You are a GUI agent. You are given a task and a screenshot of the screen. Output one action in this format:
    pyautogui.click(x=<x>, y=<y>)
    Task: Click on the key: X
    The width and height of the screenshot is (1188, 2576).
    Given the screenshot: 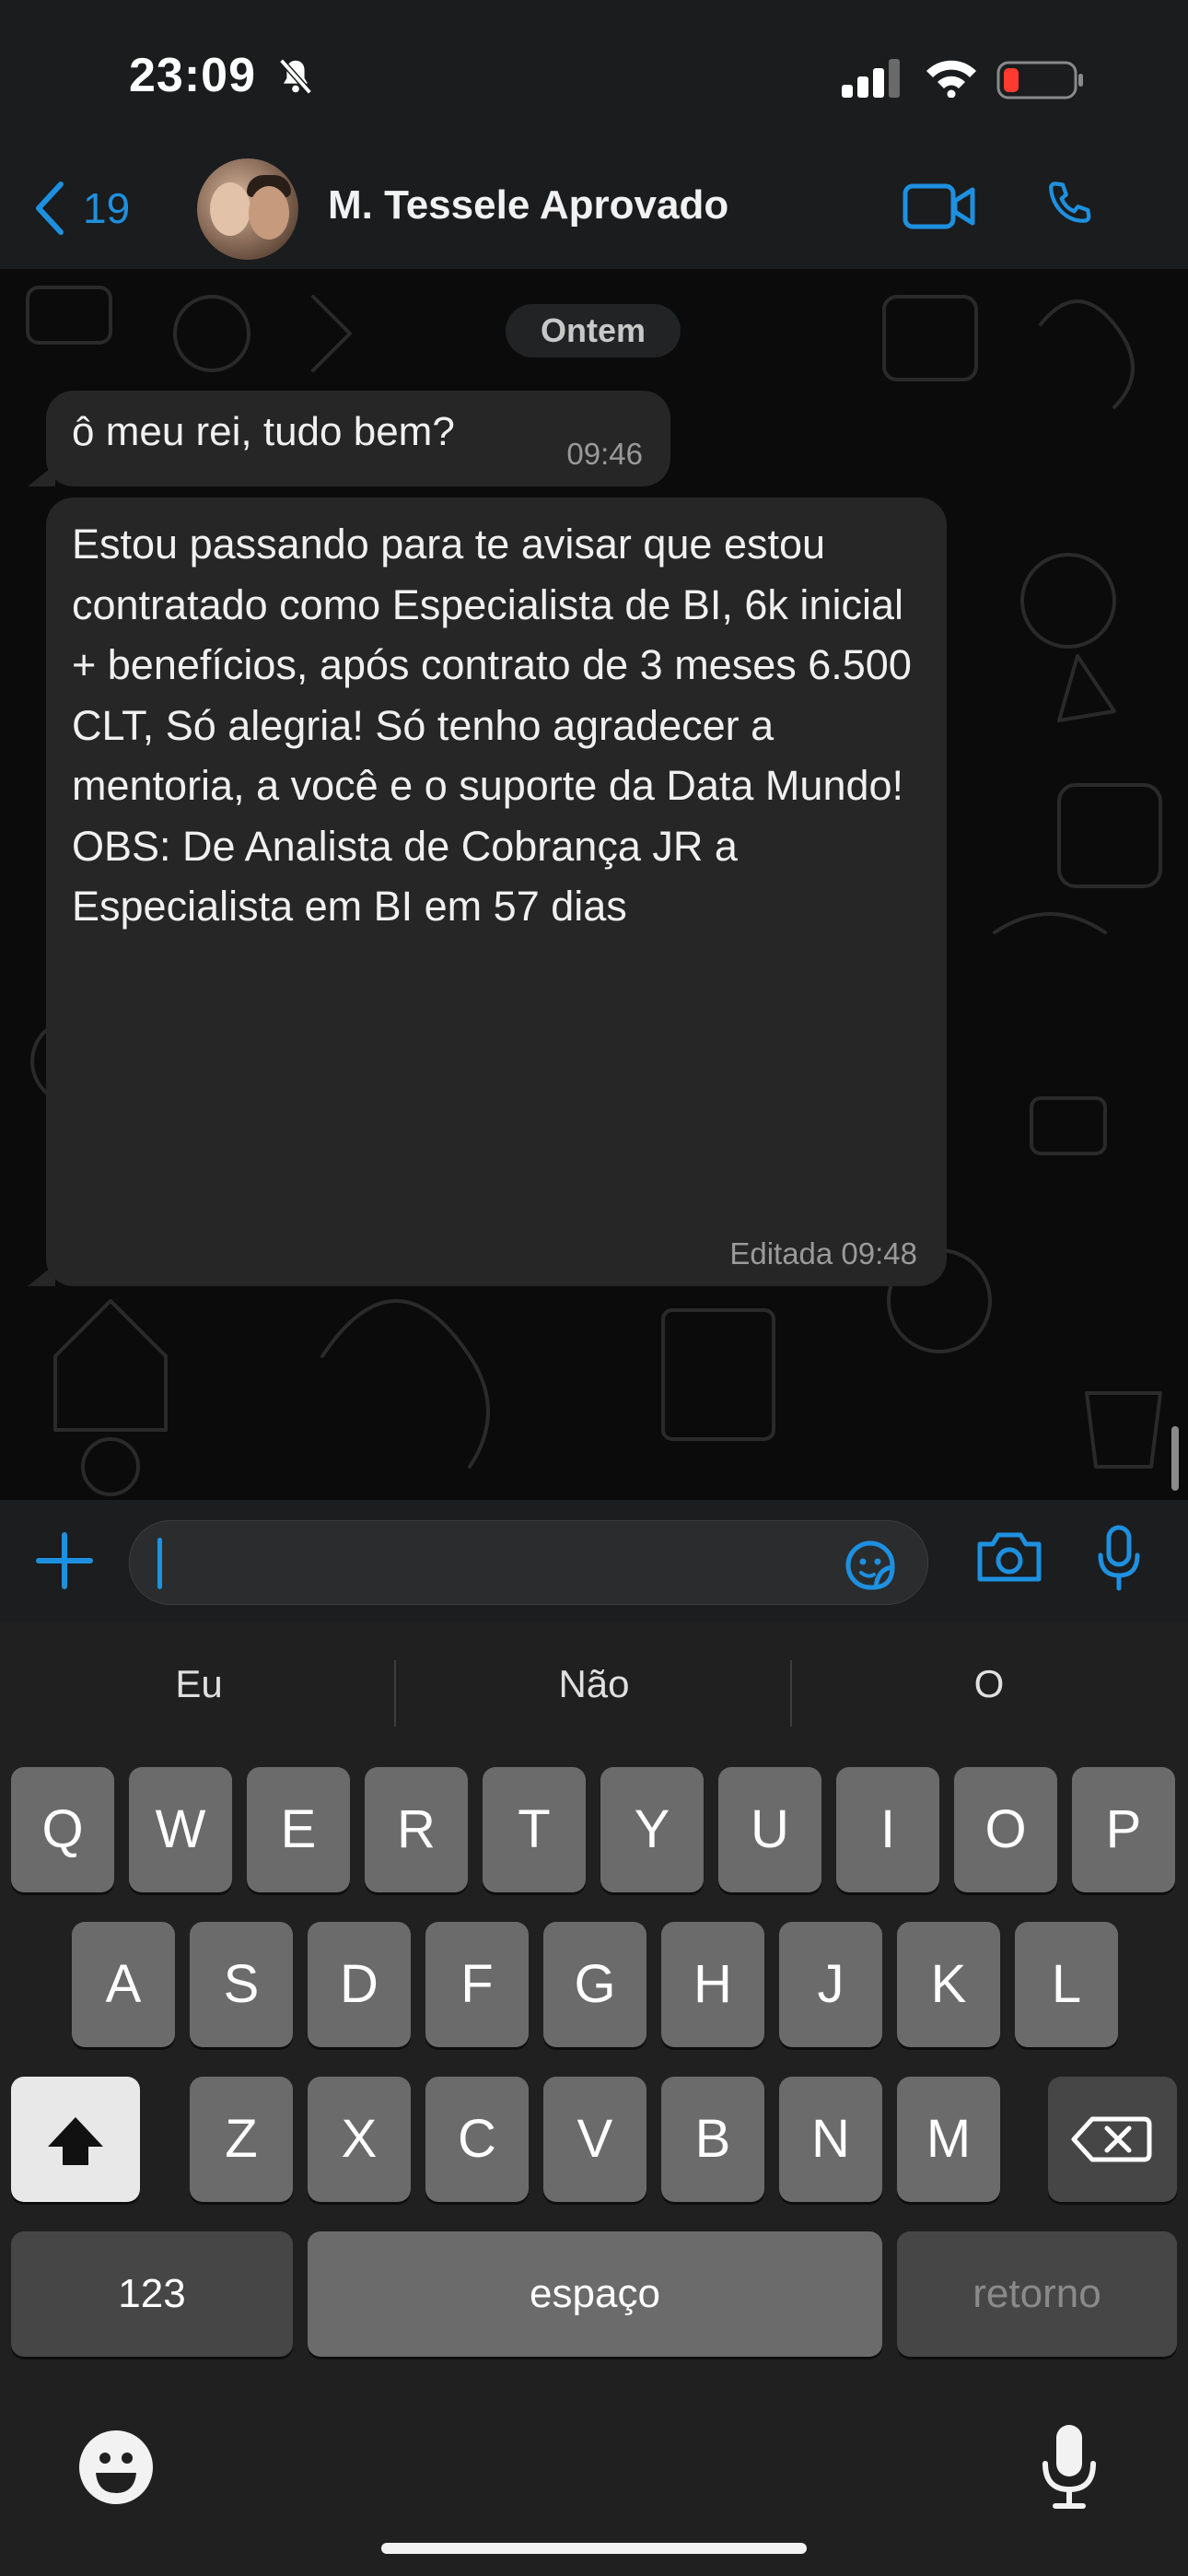 What is the action you would take?
    pyautogui.click(x=359, y=2139)
    